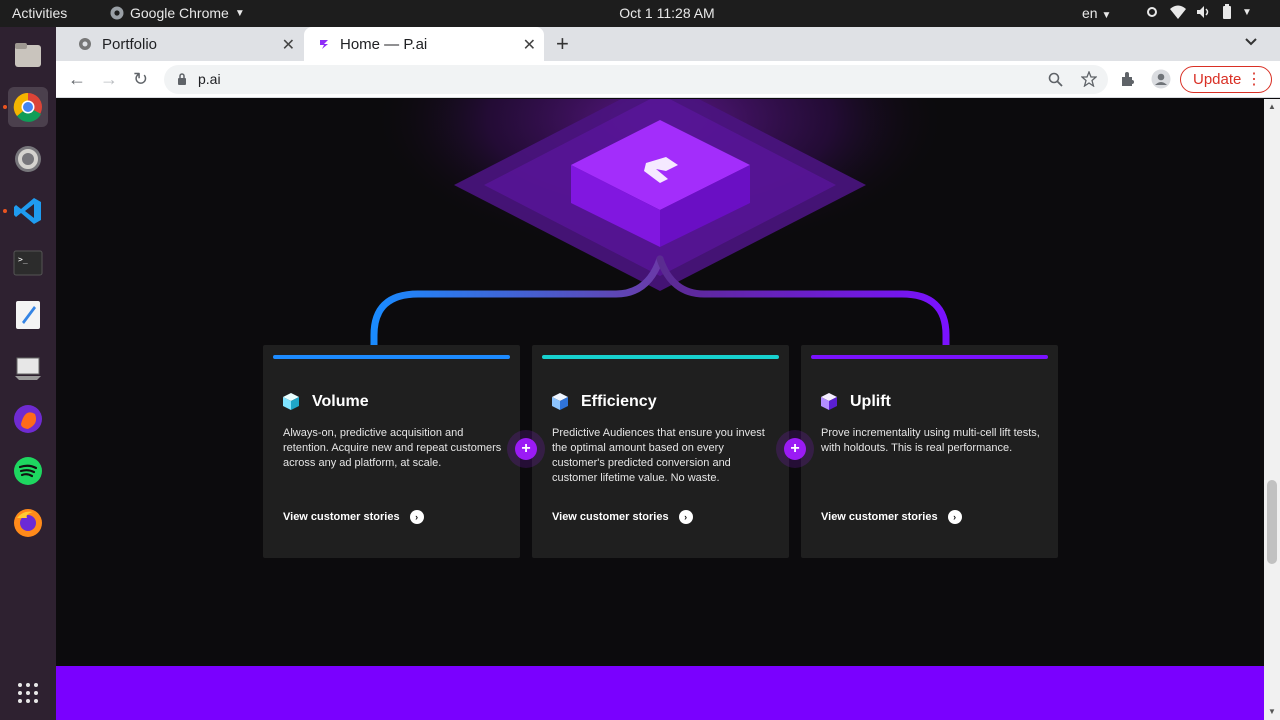 This screenshot has height=720, width=1280. Describe the element at coordinates (140, 79) in the screenshot. I see `reload-button: ↻` at that location.